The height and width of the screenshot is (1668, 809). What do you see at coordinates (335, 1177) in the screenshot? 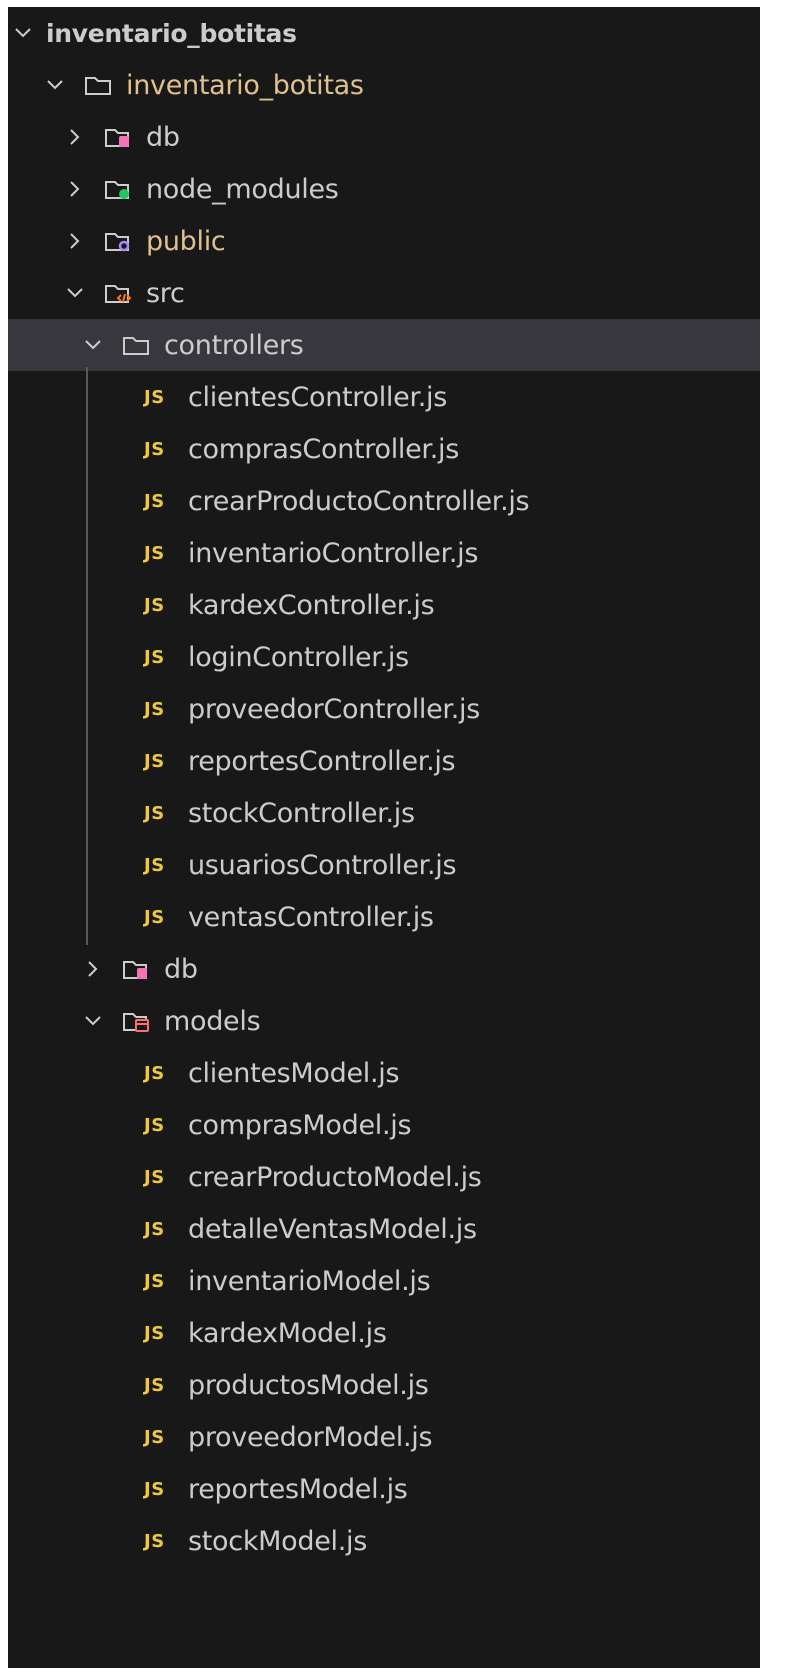
I see `file-label: crearProductoModel.js` at bounding box center [335, 1177].